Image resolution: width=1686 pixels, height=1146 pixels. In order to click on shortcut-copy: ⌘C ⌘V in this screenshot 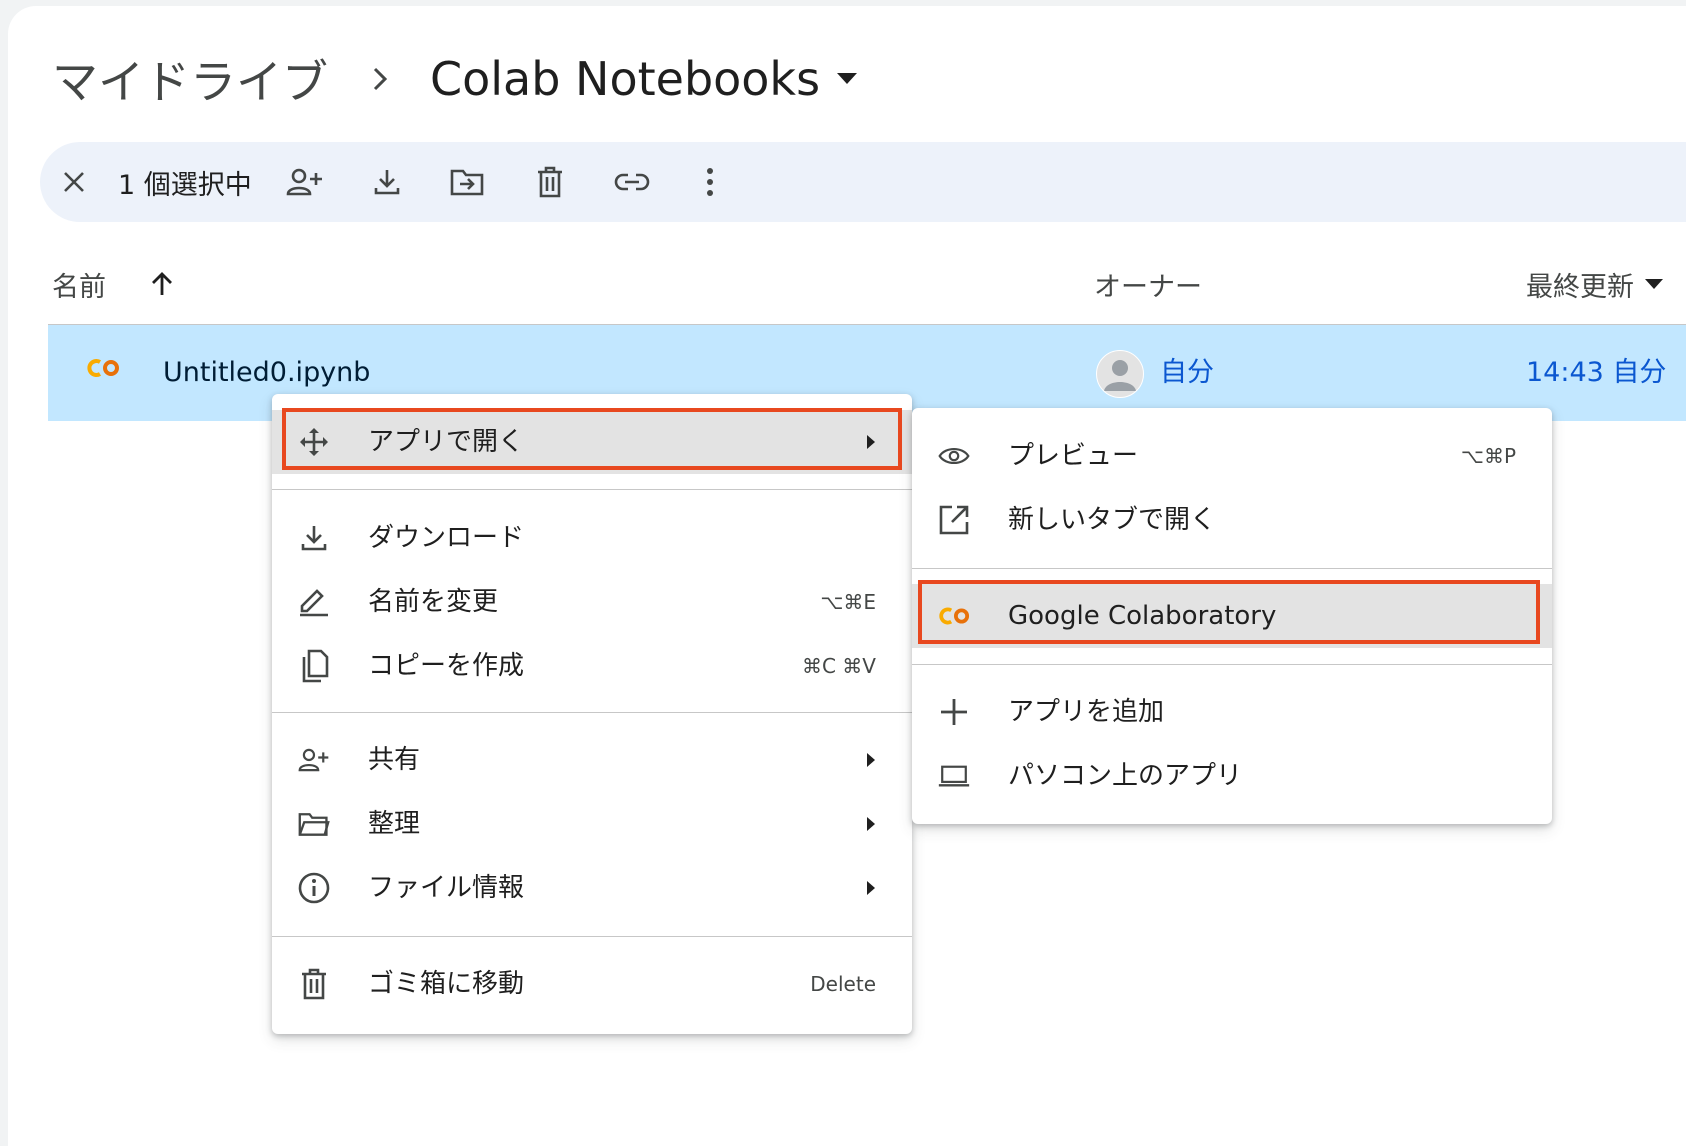, I will do `click(838, 666)`.